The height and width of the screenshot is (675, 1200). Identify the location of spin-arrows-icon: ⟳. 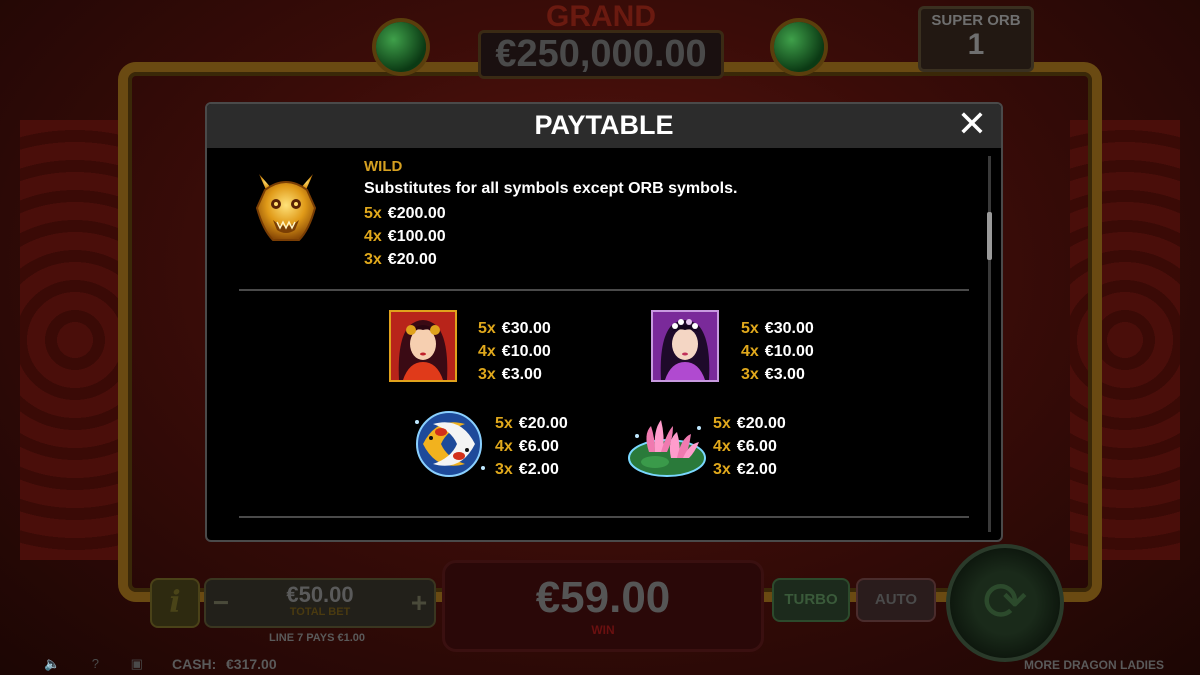
(1005, 602).